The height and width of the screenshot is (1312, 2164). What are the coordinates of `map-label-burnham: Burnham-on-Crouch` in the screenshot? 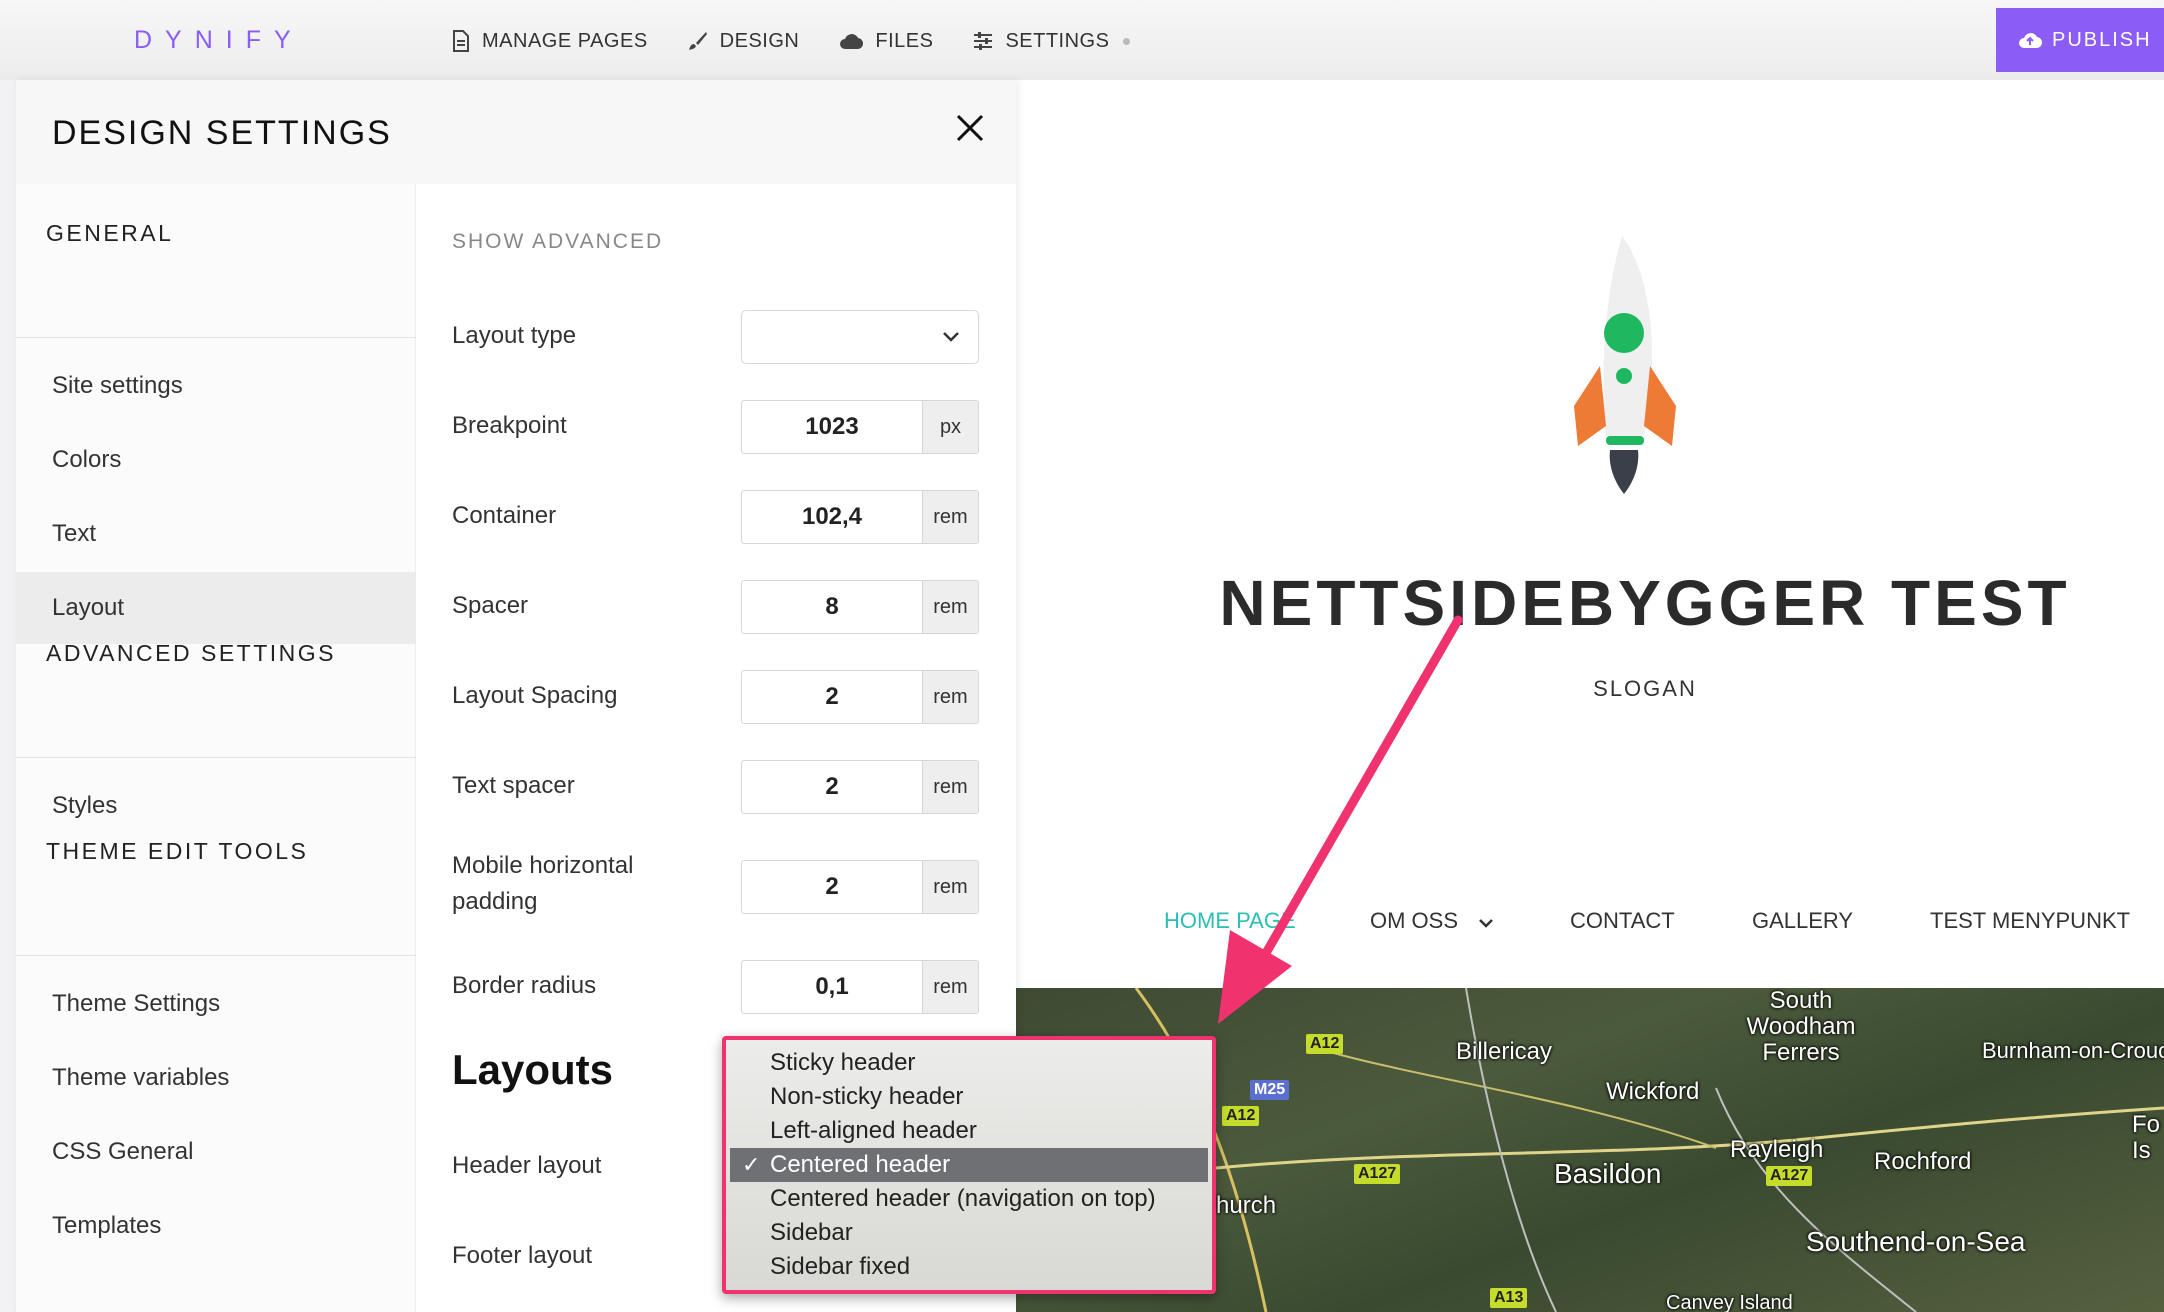 It's located at (2073, 1050).